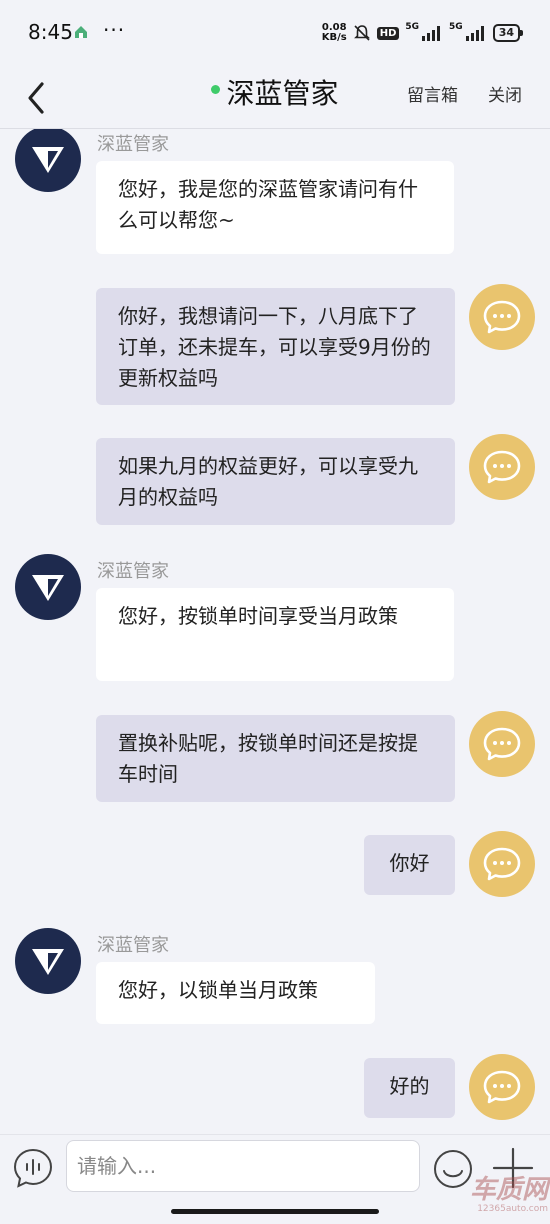 The image size is (550, 1224). What do you see at coordinates (508, 1194) in the screenshot?
I see `watermark-logo: 车质网 12365auto.com` at bounding box center [508, 1194].